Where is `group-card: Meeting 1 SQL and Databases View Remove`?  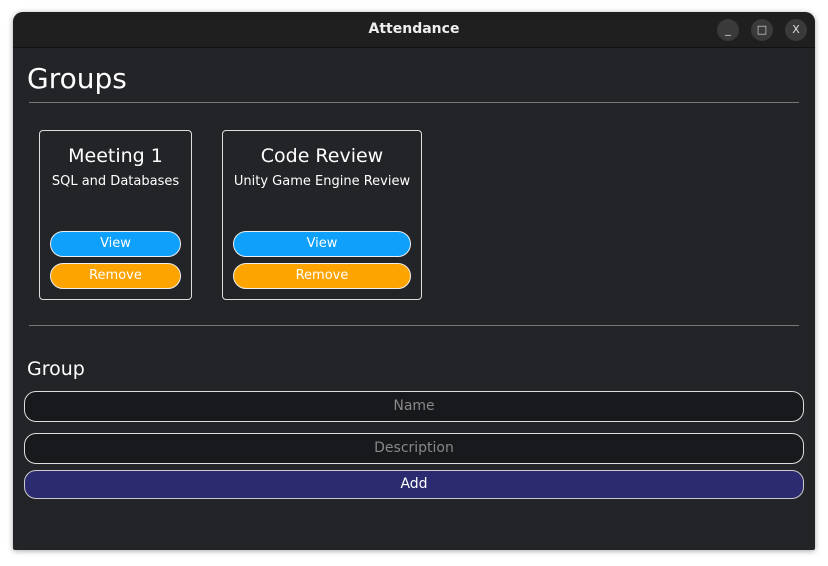 group-card: Meeting 1 SQL and Databases View Remove is located at coordinates (115, 215).